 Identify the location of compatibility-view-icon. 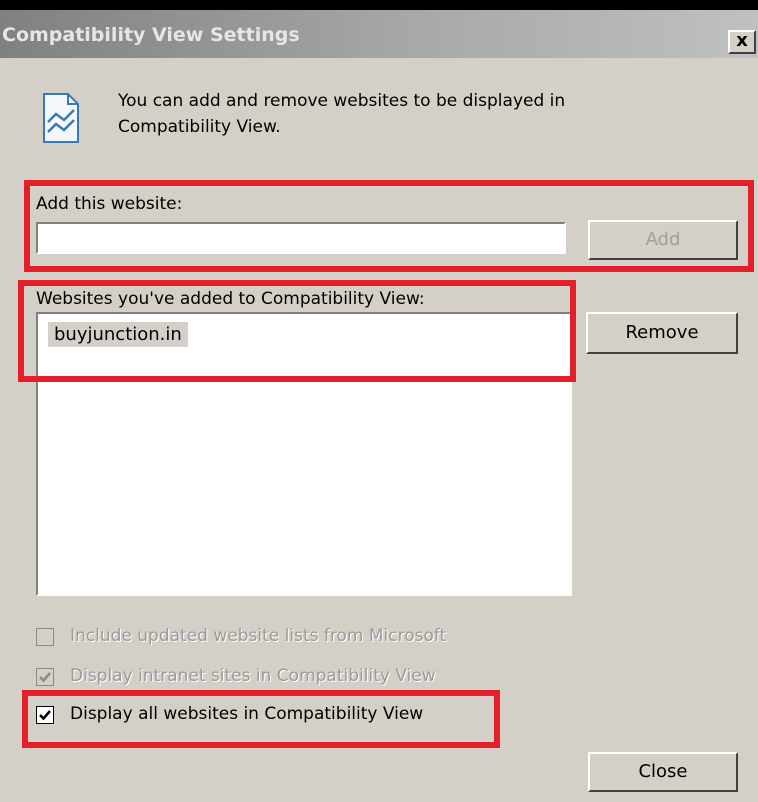
(61, 117).